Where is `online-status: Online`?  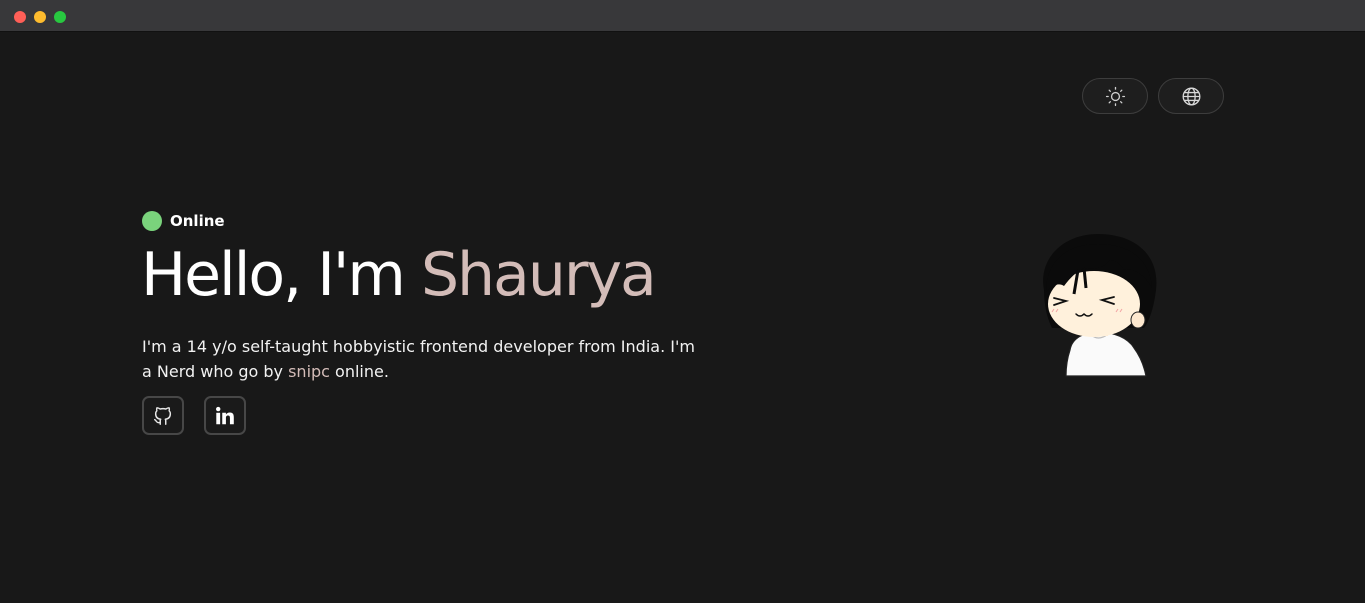 online-status: Online is located at coordinates (183, 220).